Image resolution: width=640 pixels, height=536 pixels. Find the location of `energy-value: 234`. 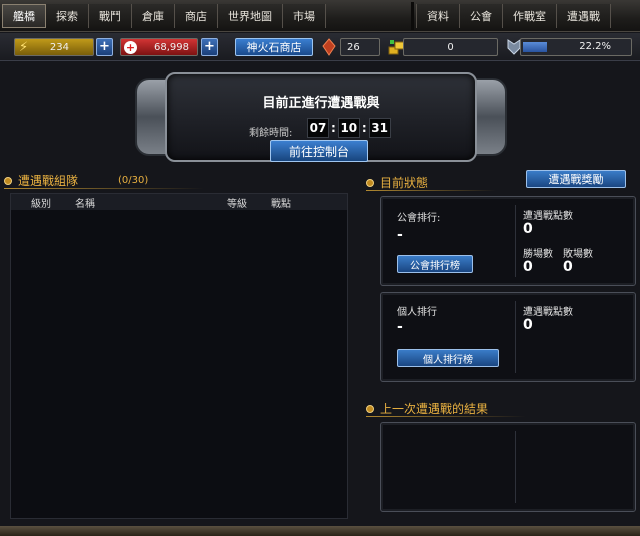

energy-value: 234 is located at coordinates (59, 47).